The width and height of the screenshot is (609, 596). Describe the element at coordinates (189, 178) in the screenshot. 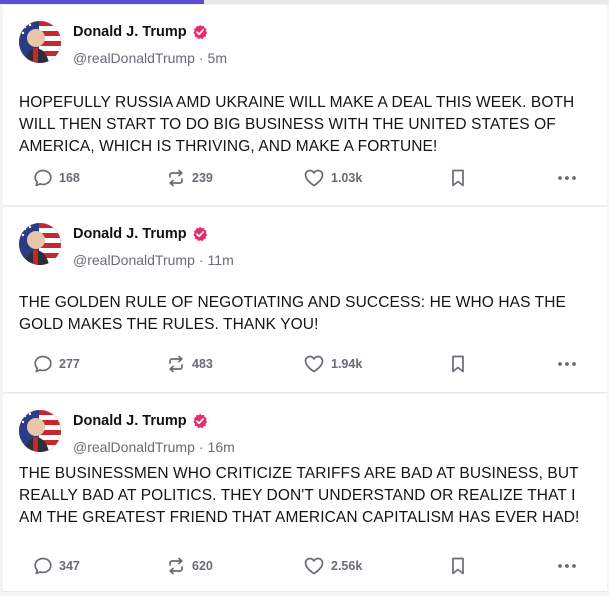

I see `retruth-button: 239` at that location.